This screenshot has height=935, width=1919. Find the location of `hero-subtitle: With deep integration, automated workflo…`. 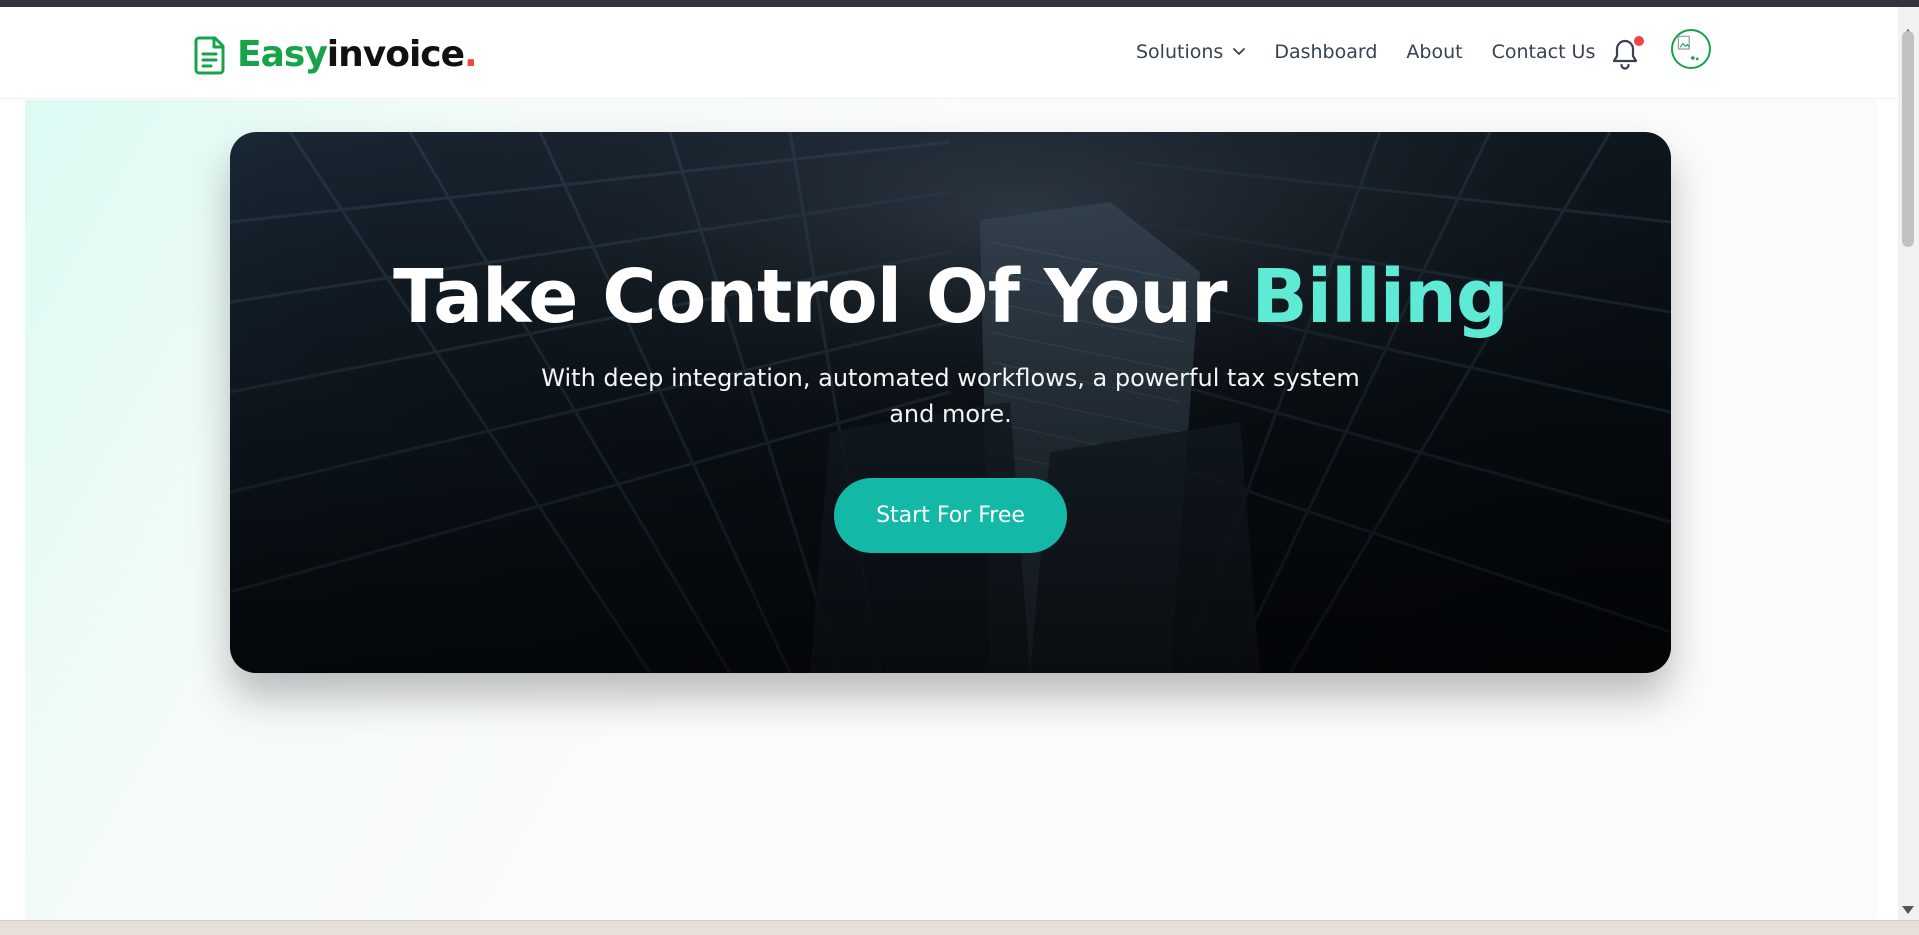

hero-subtitle: With deep integration, automated workflo… is located at coordinates (950, 396).